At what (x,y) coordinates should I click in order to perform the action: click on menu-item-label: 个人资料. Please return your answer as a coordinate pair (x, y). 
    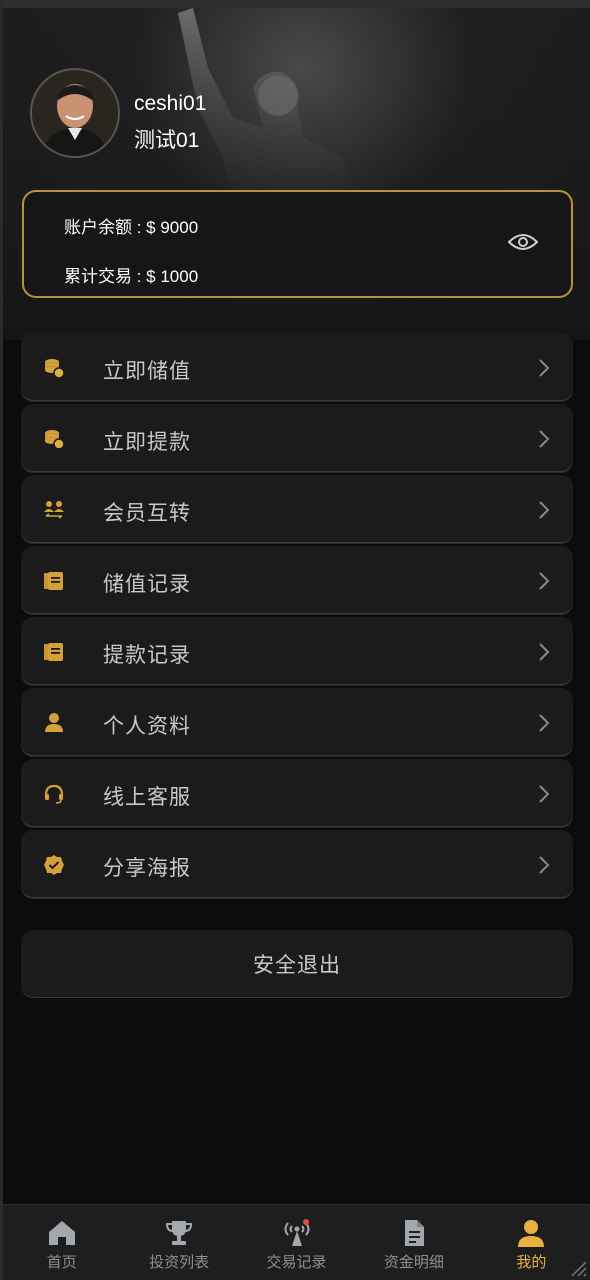
    Looking at the image, I should click on (147, 726).